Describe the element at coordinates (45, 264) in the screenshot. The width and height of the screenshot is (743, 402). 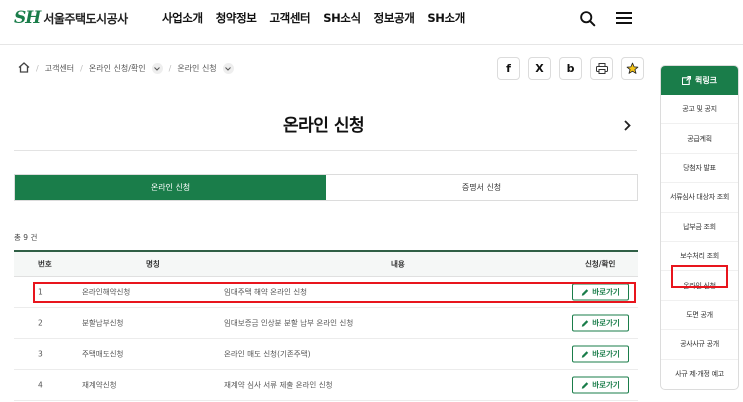
I see `header-no: 번호` at that location.